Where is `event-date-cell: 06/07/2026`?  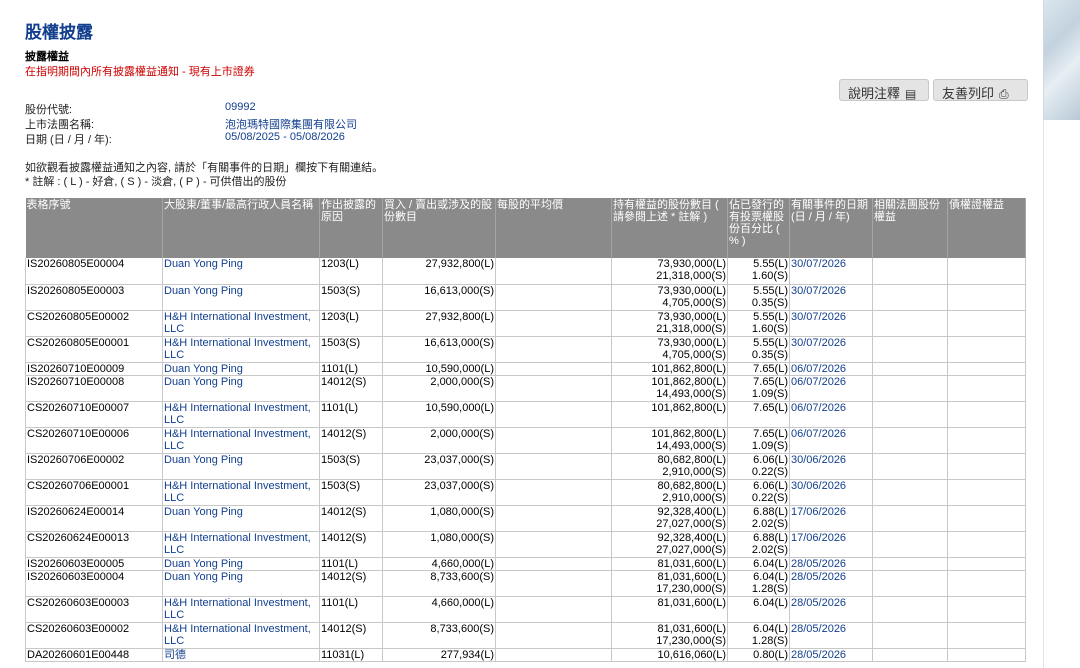
event-date-cell: 06/07/2026 is located at coordinates (831, 414).